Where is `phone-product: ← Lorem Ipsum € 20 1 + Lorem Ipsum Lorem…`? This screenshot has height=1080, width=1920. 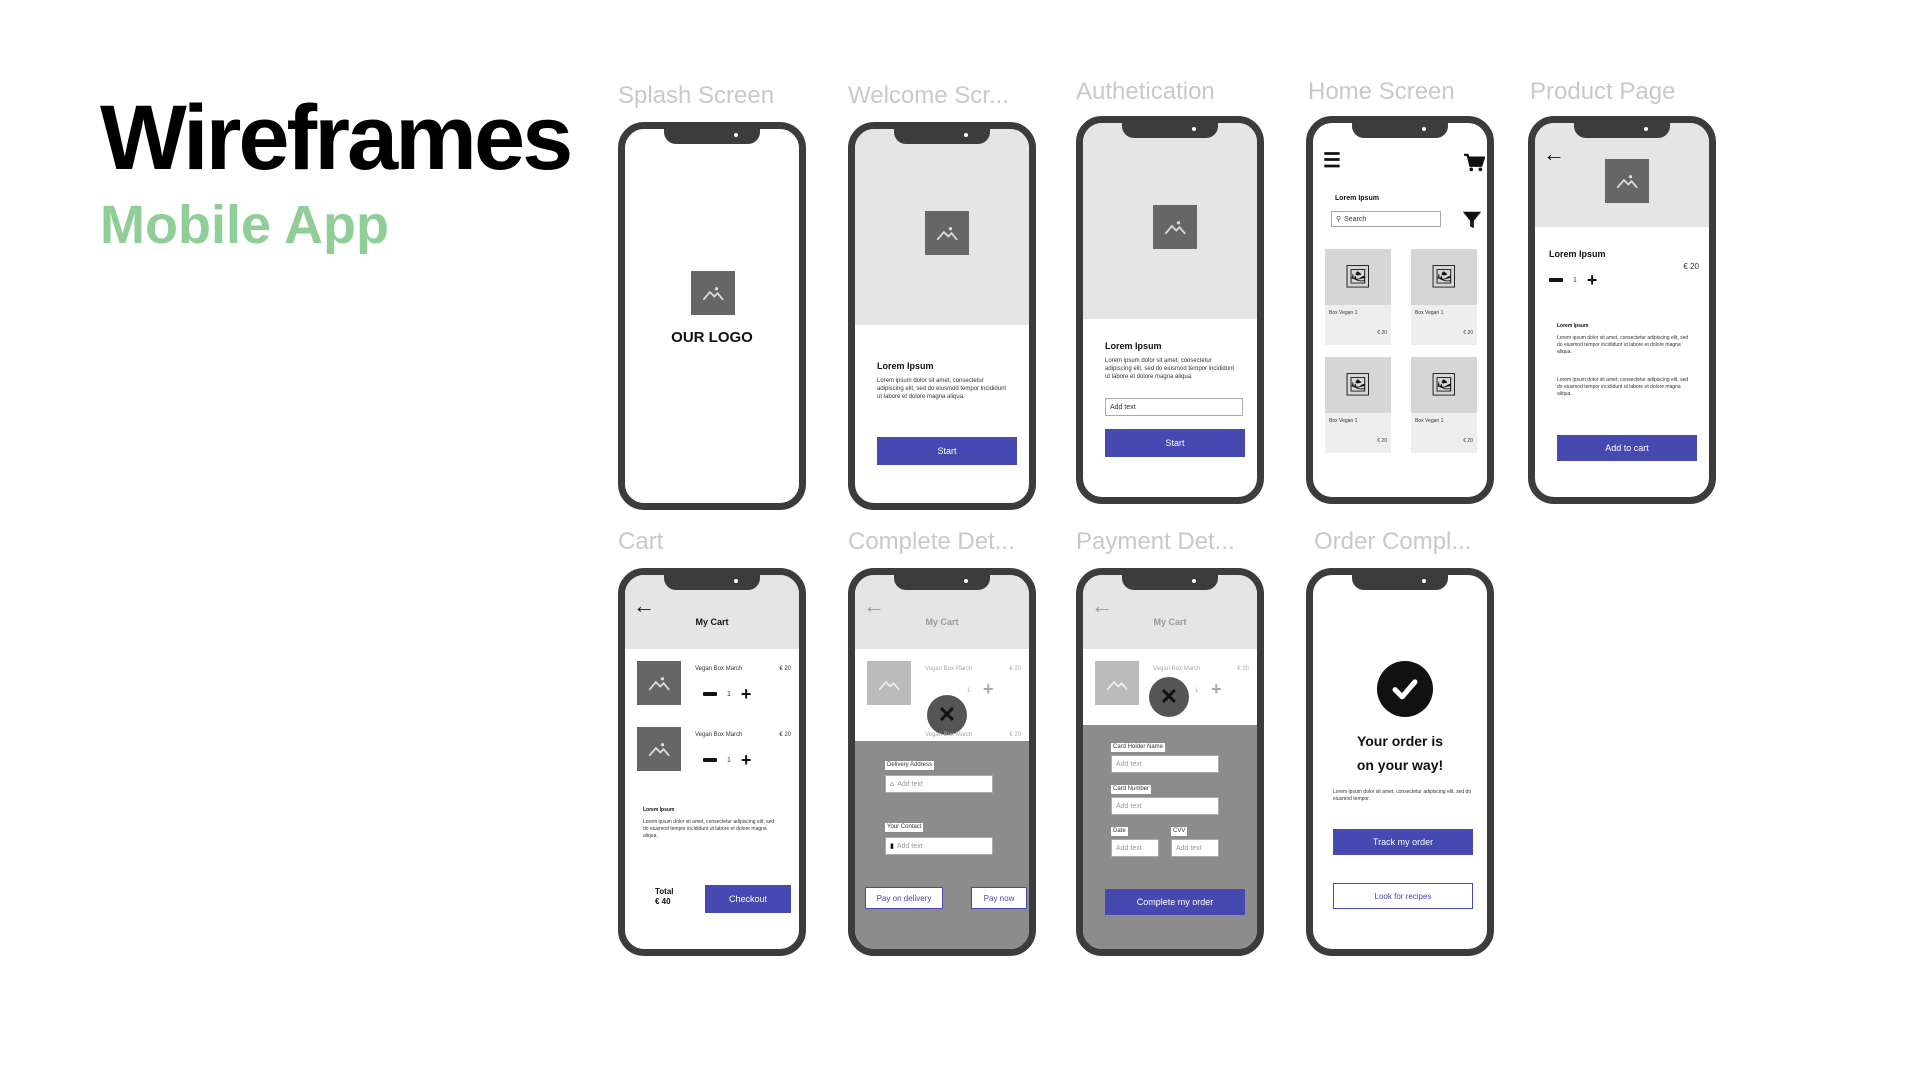
phone-product: ← Lorem Ipsum € 20 1 + Lorem Ipsum Lorem… is located at coordinates (1622, 310).